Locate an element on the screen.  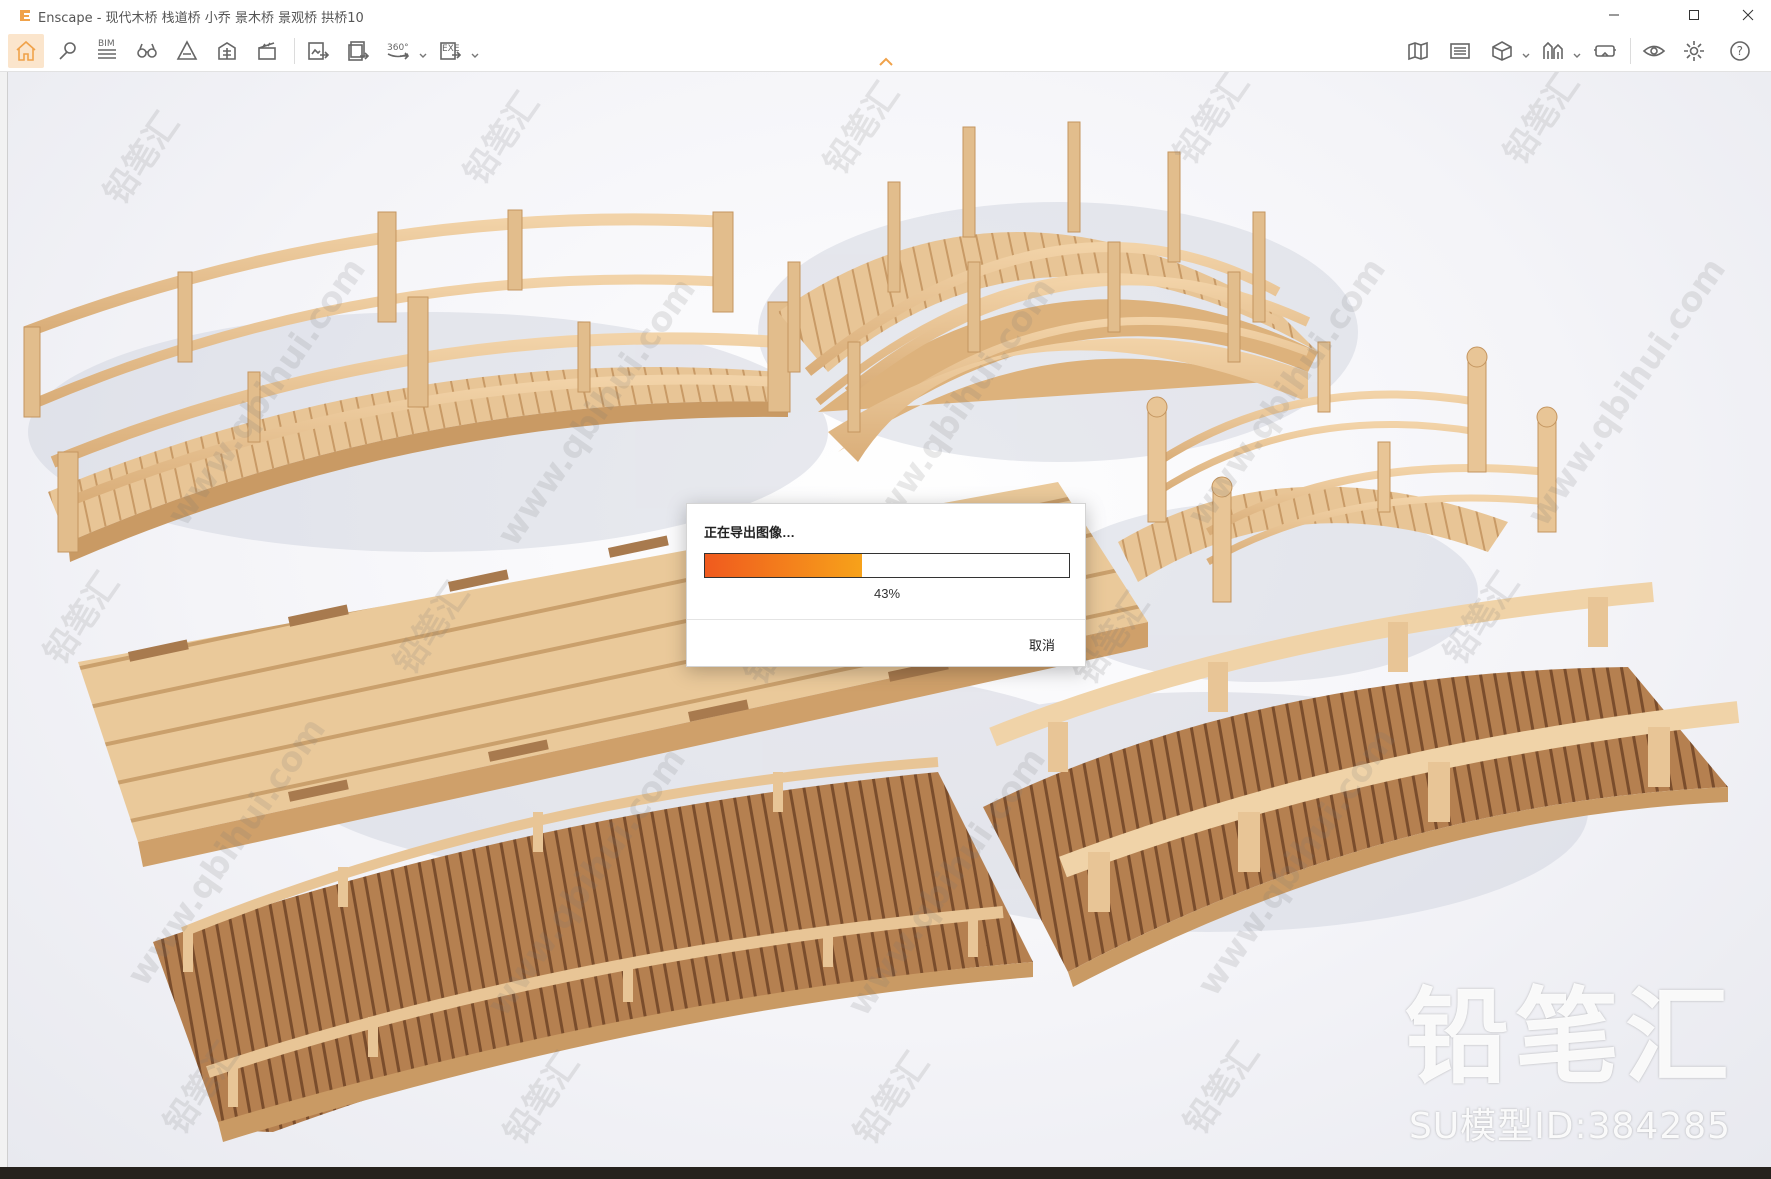
minimize-button is located at coordinates (1614, 15).